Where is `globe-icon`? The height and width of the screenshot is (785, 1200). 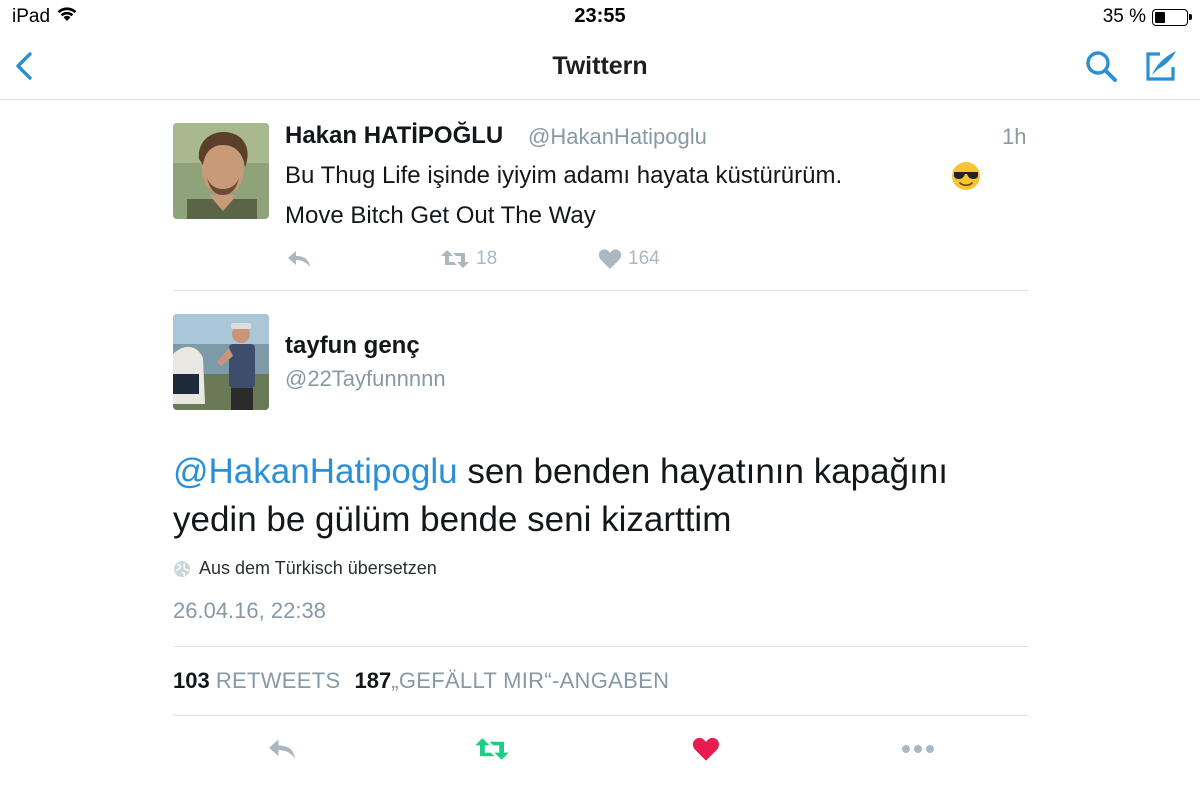 globe-icon is located at coordinates (182, 568).